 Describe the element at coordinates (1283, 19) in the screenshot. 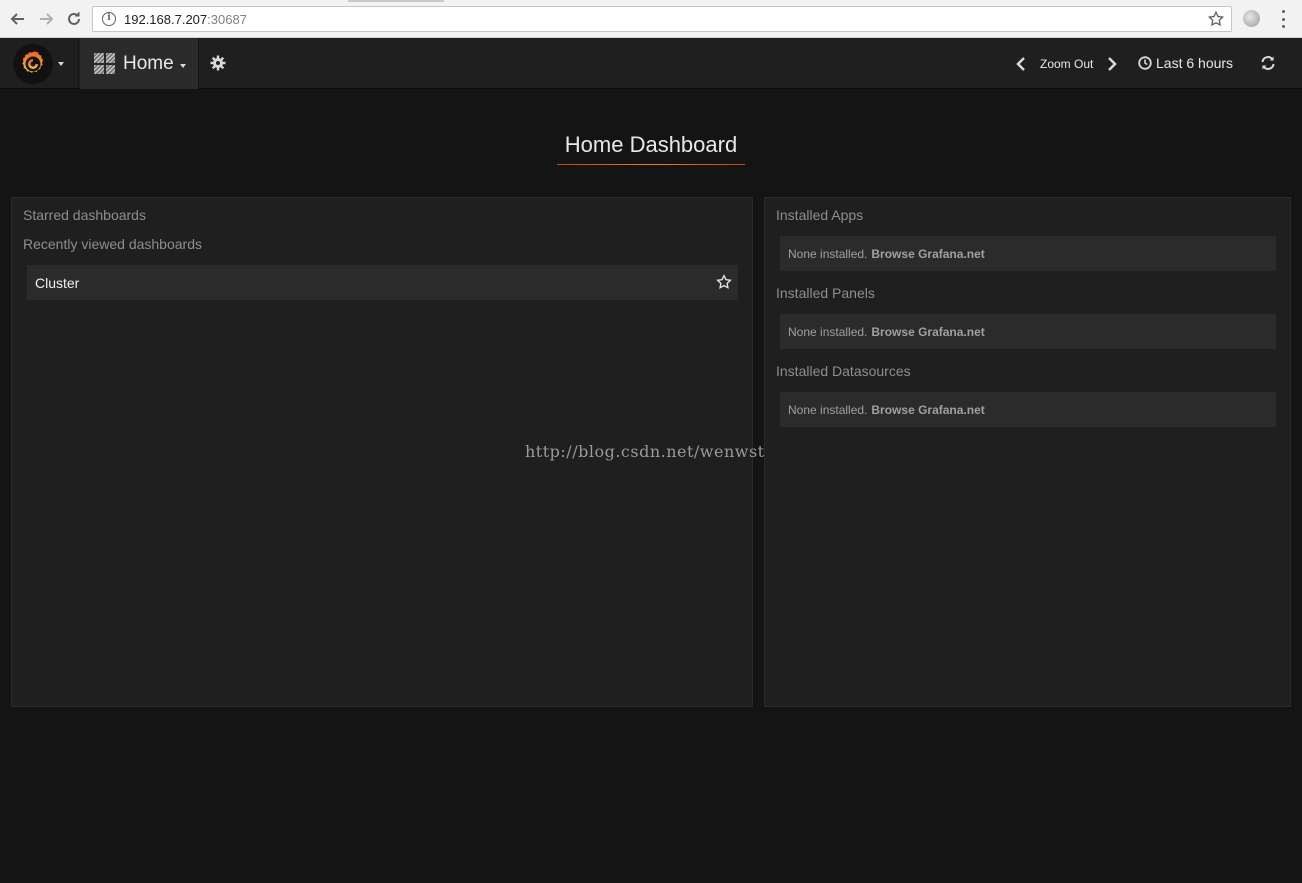

I see `browser-menu-button` at that location.